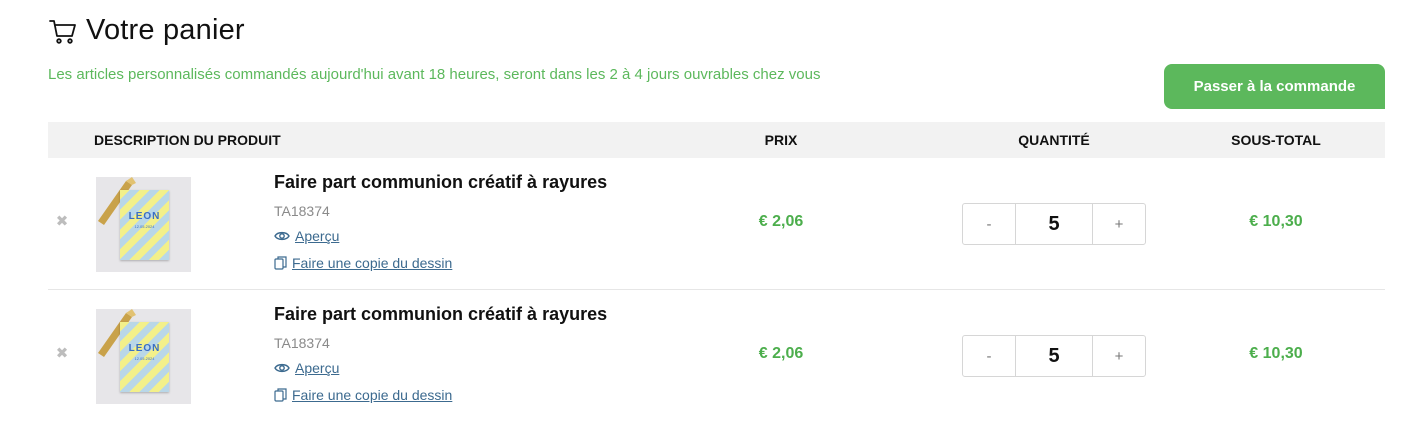 Image resolution: width=1402 pixels, height=441 pixels. I want to click on column-header-quantity: QUANTITÉ, so click(1054, 140).